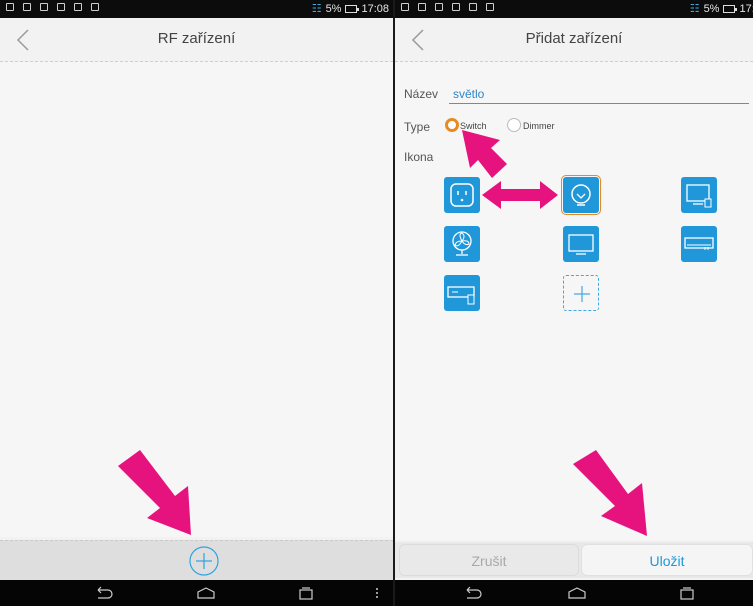 This screenshot has width=753, height=606. I want to click on monitor-icon, so click(581, 244).